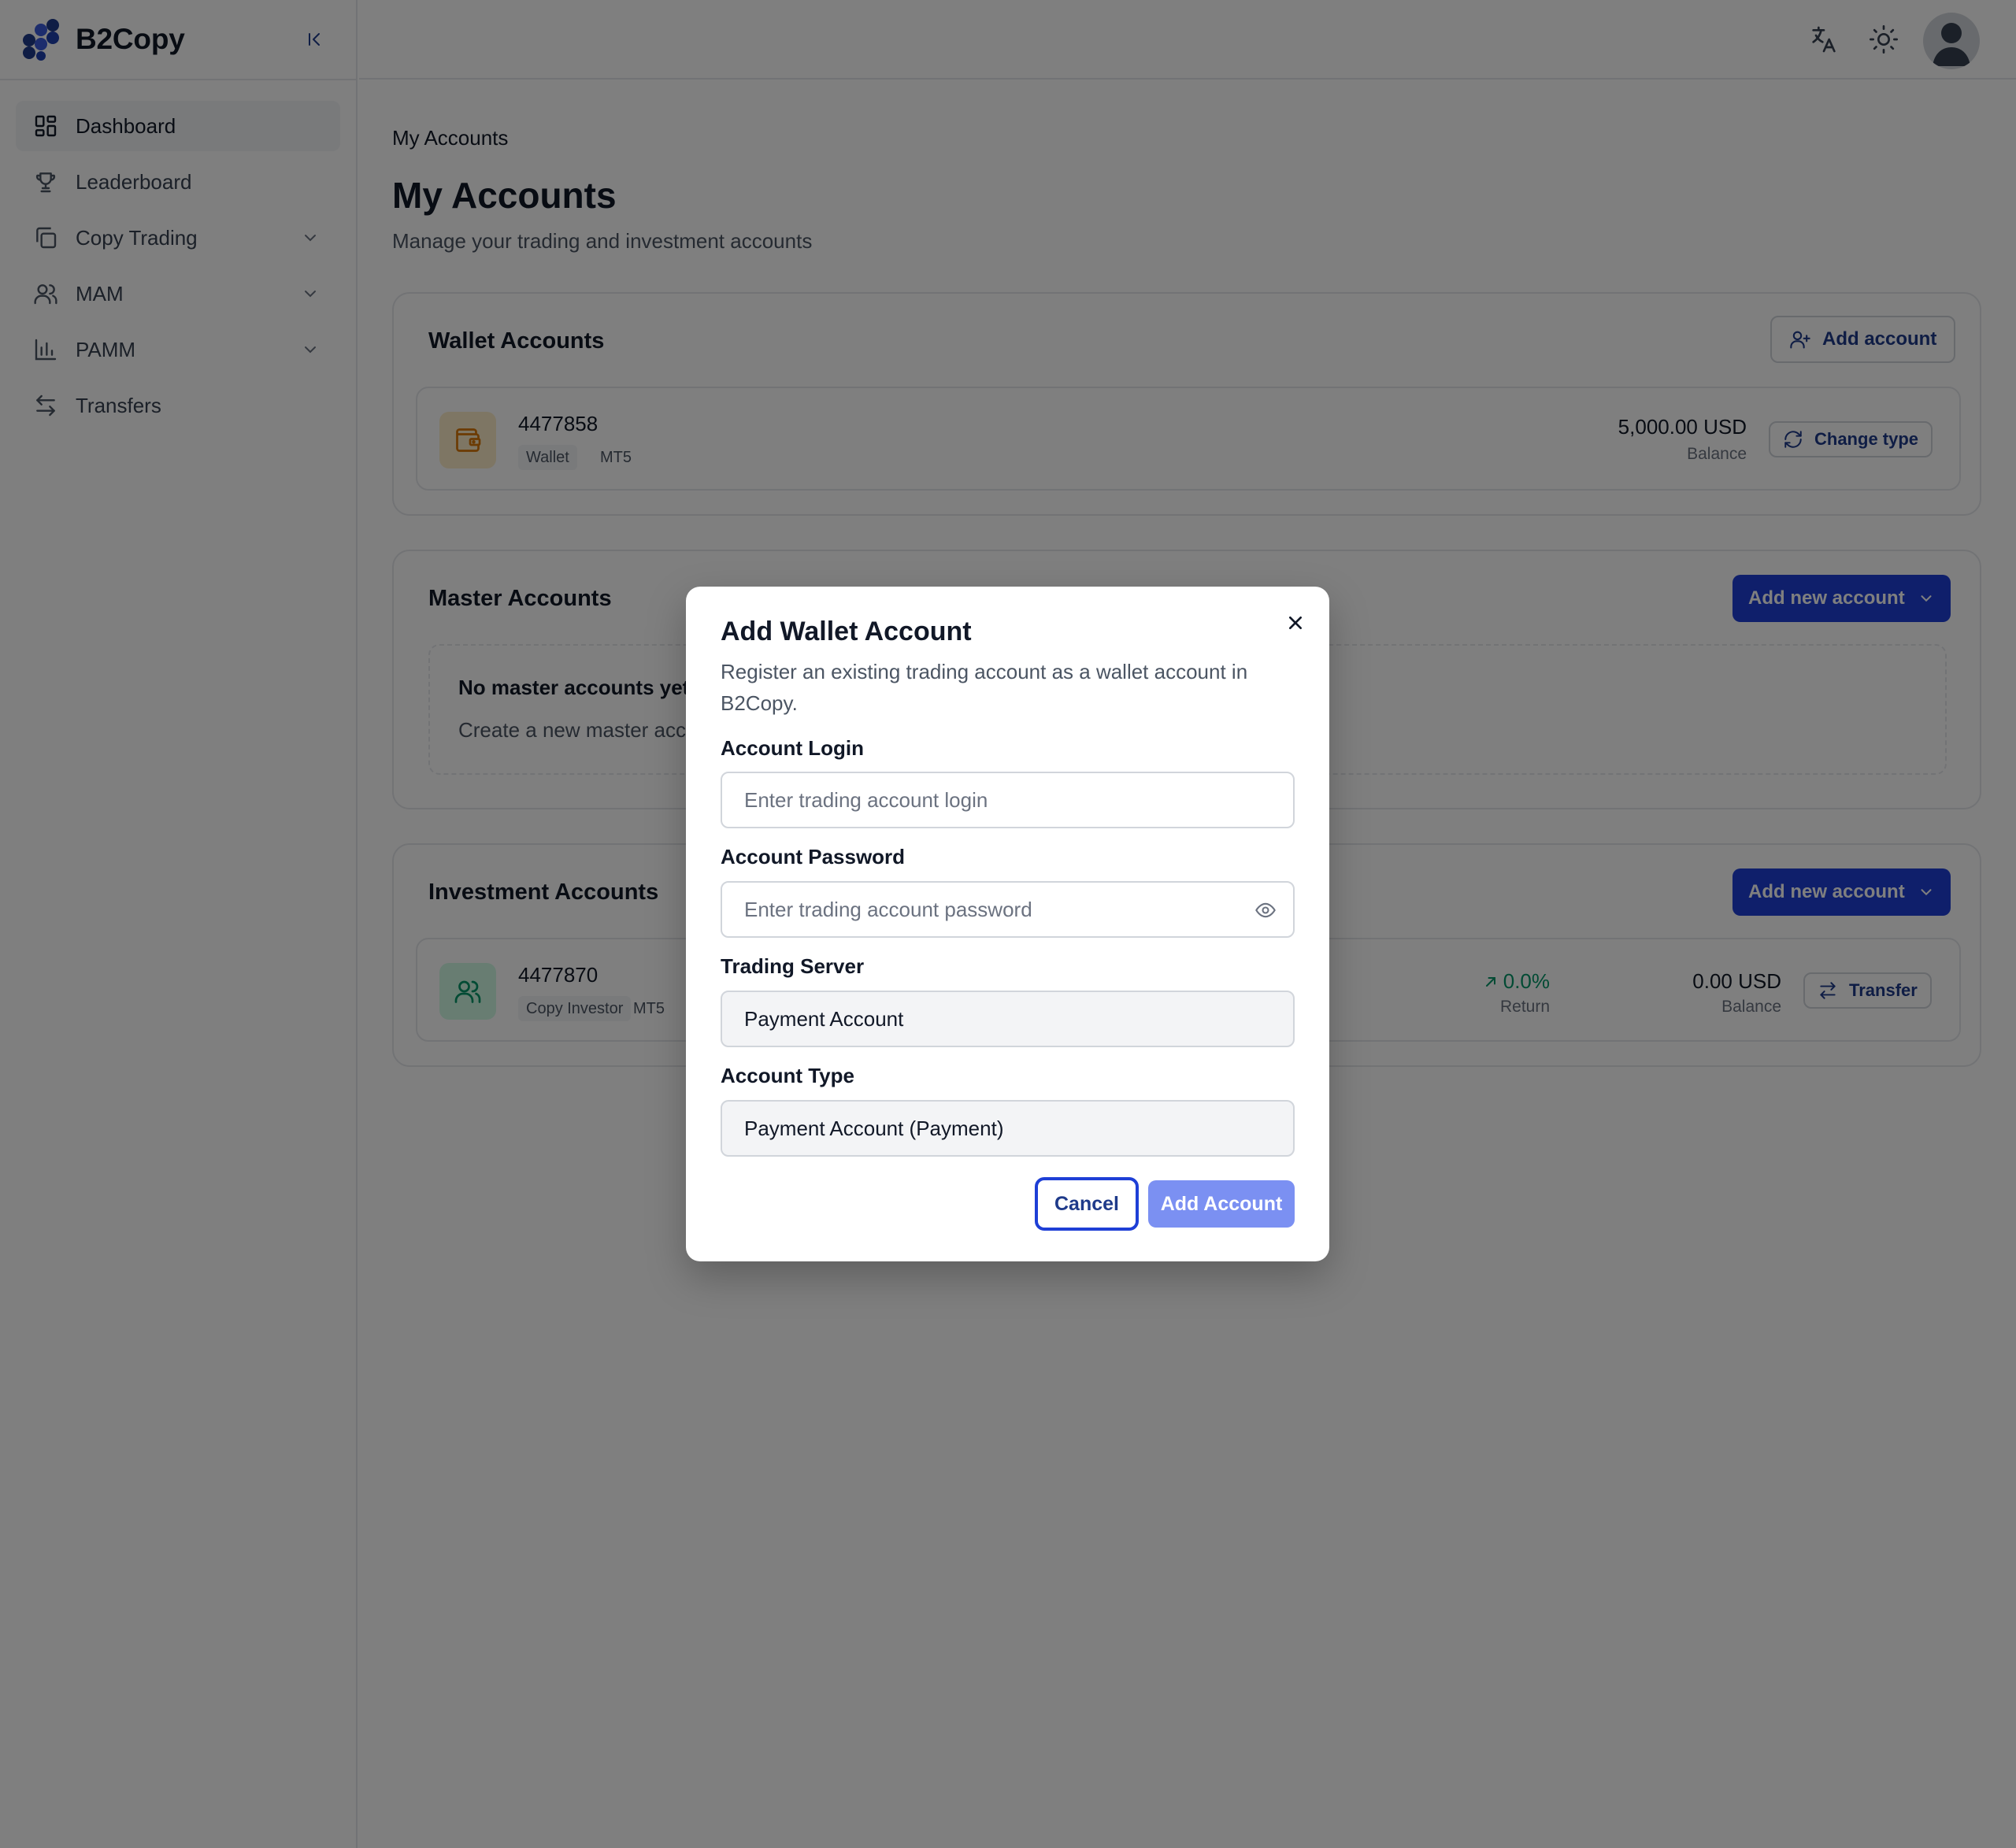  What do you see at coordinates (1221, 1204) in the screenshot?
I see `add-account-submit-button: Add Account` at bounding box center [1221, 1204].